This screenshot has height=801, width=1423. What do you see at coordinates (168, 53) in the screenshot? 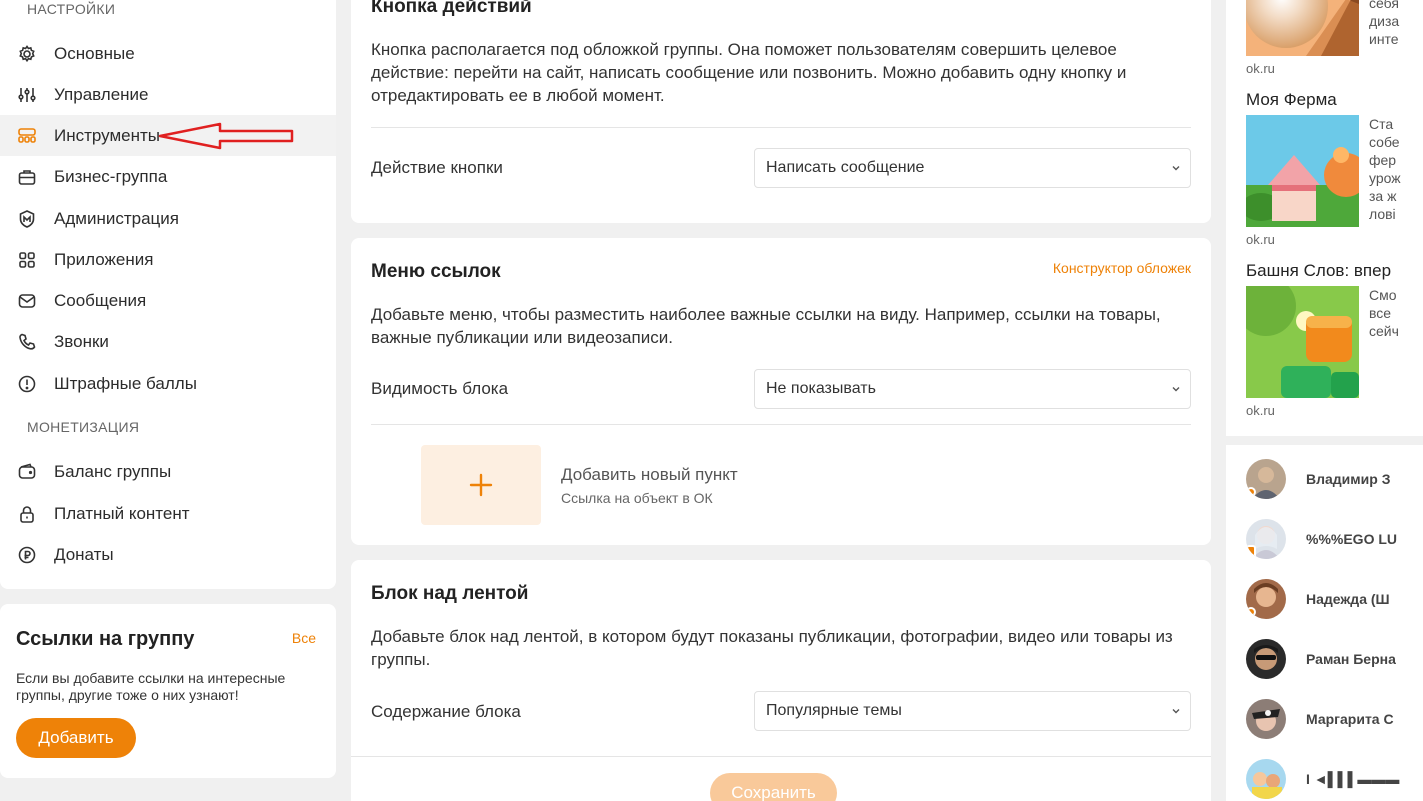
I see `sidebar-item-basic: Основные` at bounding box center [168, 53].